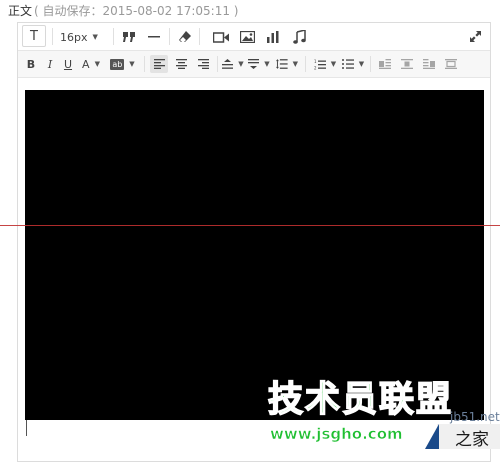 The image size is (500, 462). I want to click on text-style-label: T, so click(34, 36).